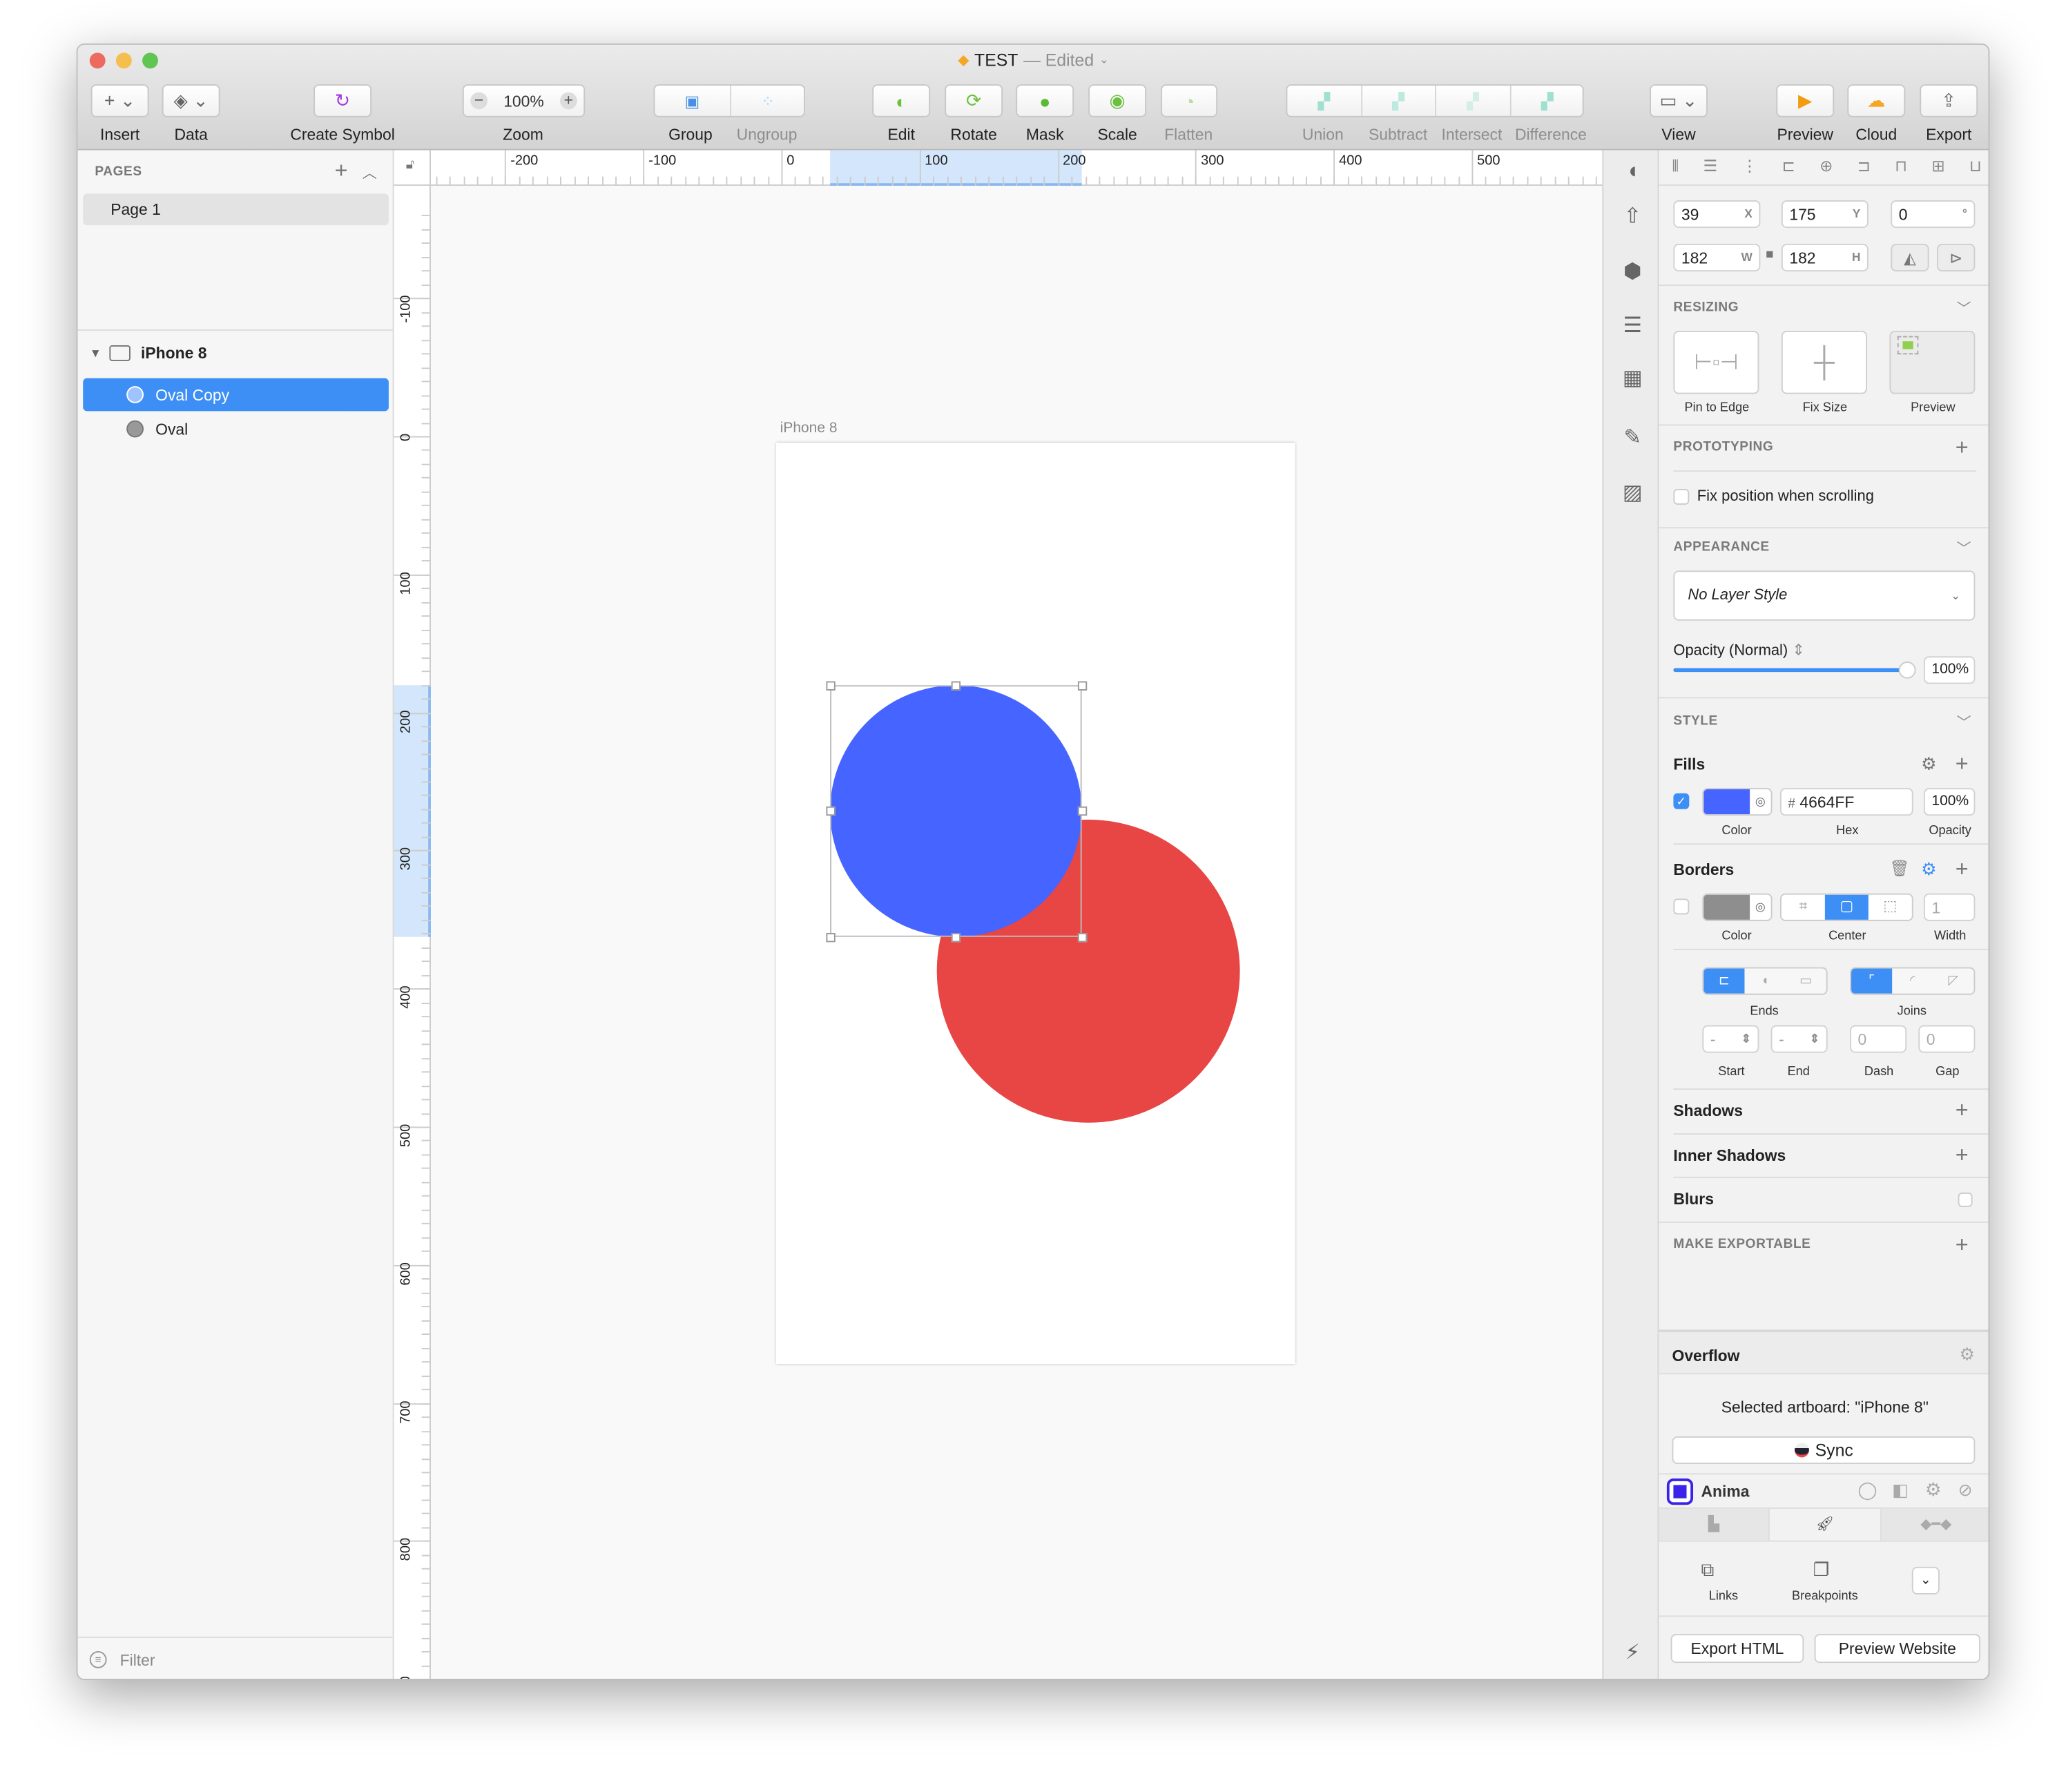  I want to click on trash-icon: 🗑︎, so click(1899, 869).